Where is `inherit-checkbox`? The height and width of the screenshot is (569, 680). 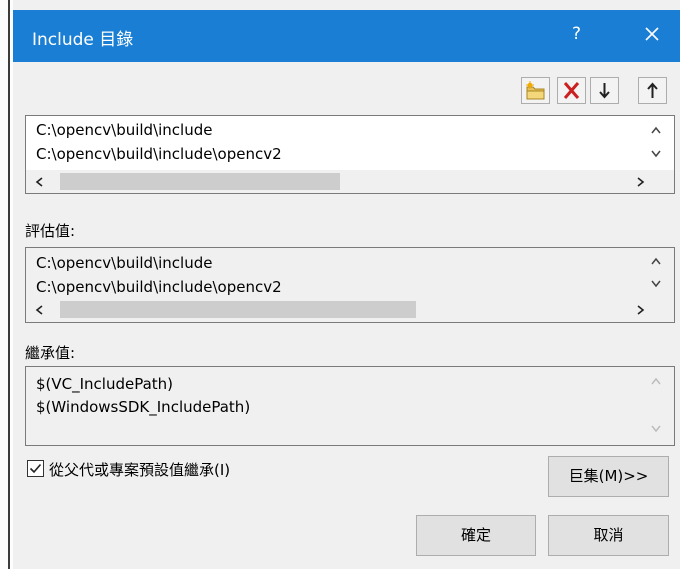 inherit-checkbox is located at coordinates (35, 468).